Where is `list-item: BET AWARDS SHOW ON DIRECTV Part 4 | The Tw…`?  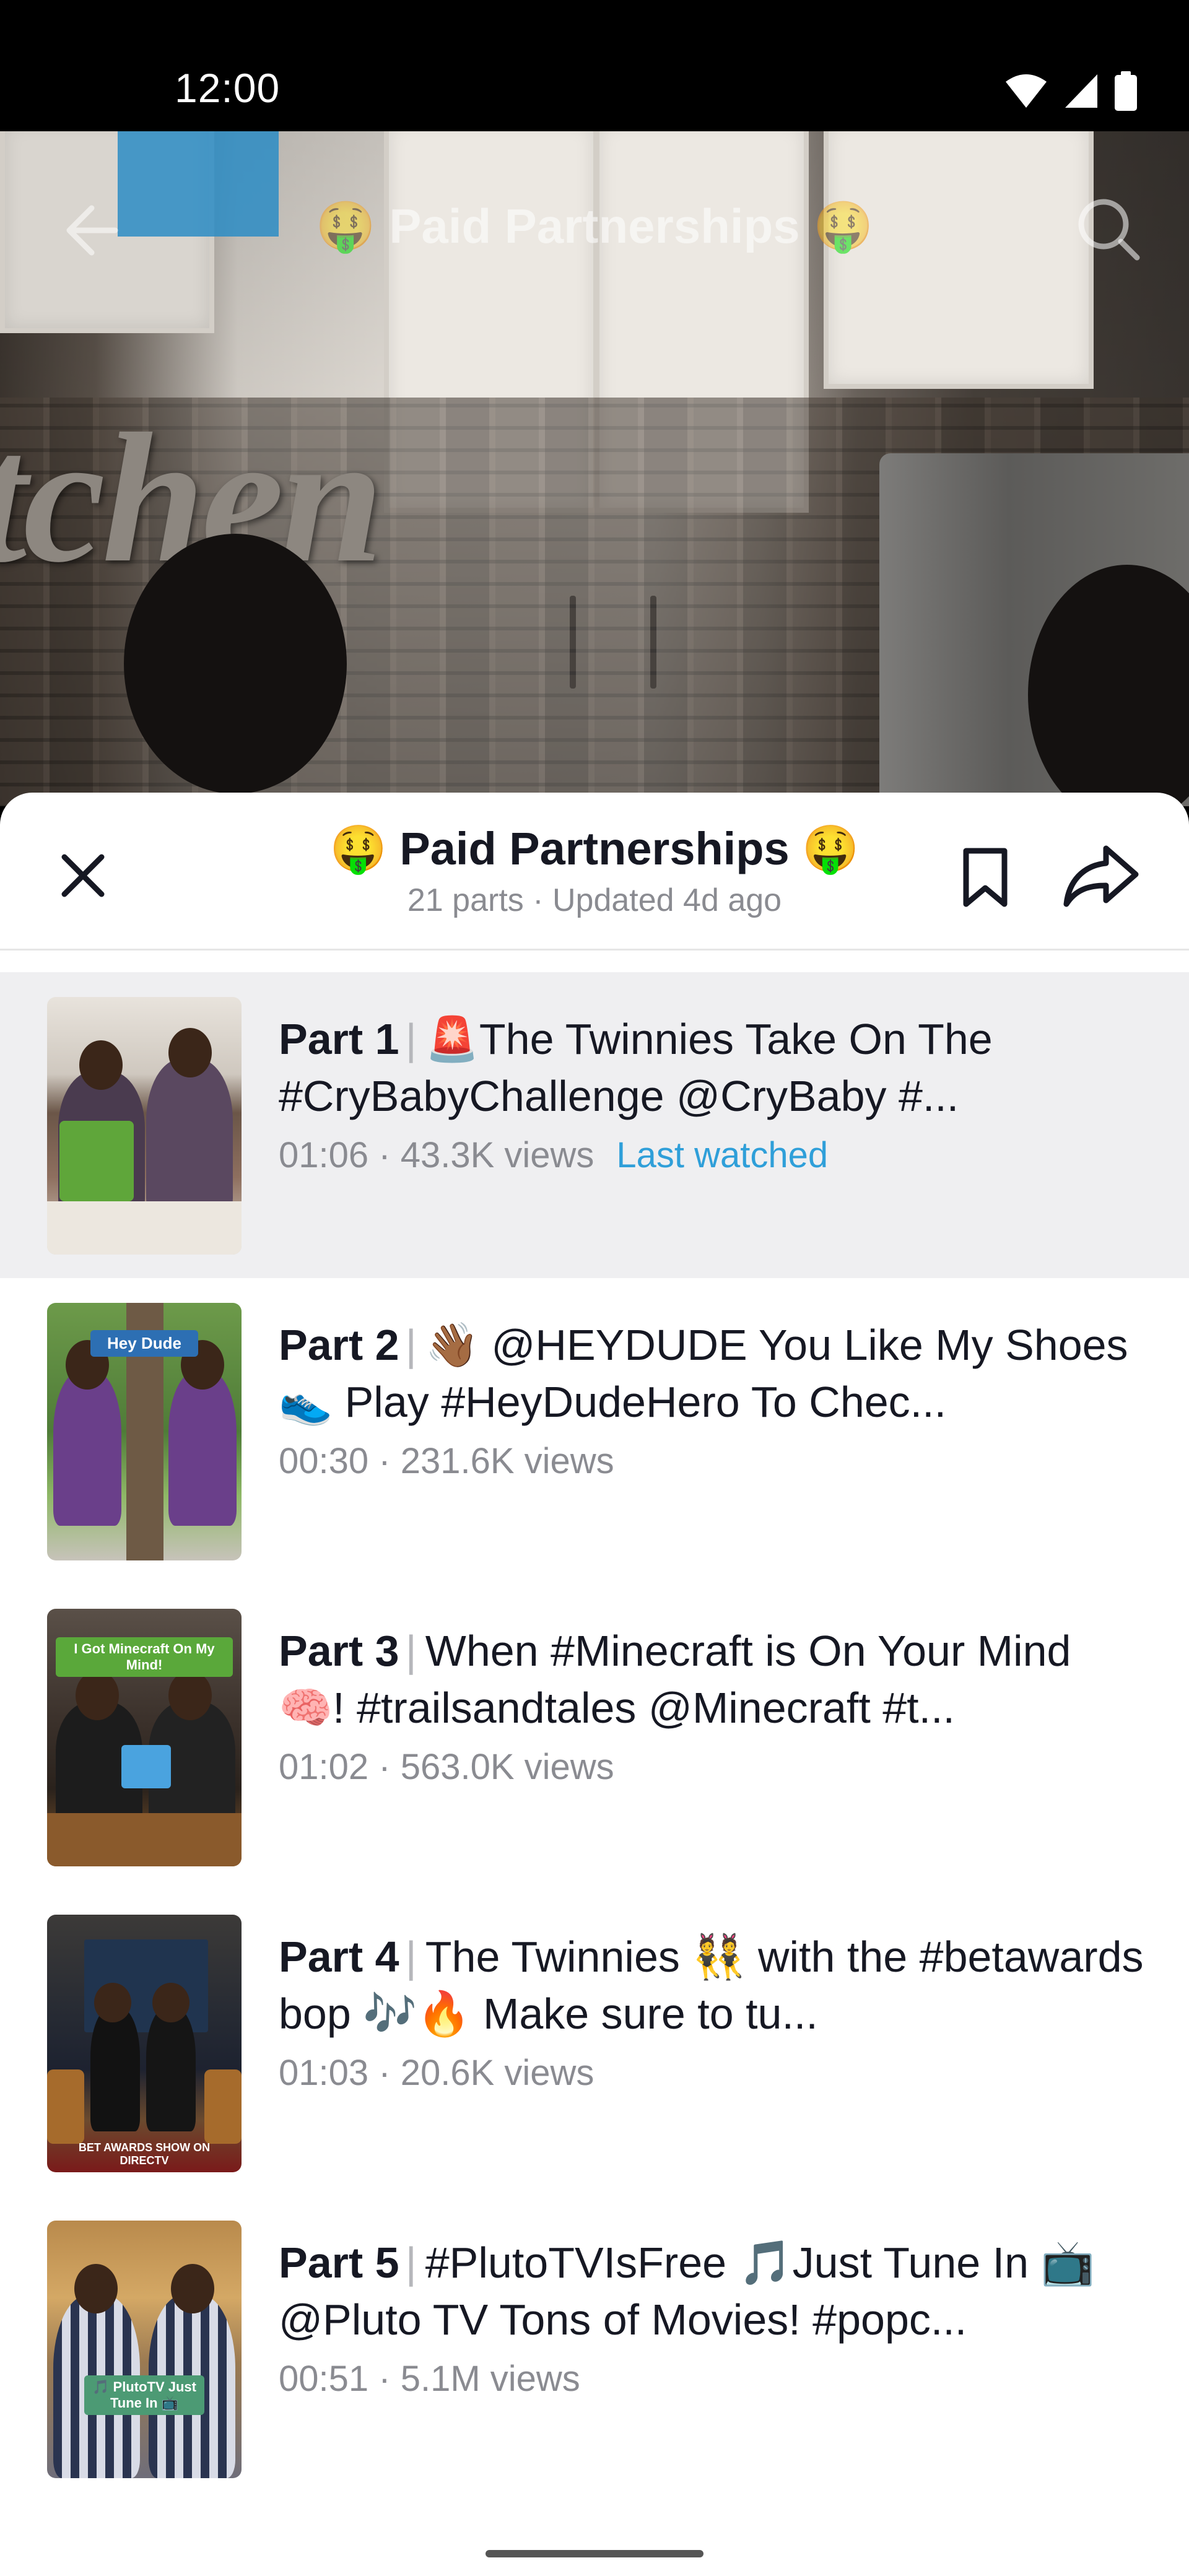
list-item: BET AWARDS SHOW ON DIRECTV Part 4 | The Tw… is located at coordinates (594, 2043).